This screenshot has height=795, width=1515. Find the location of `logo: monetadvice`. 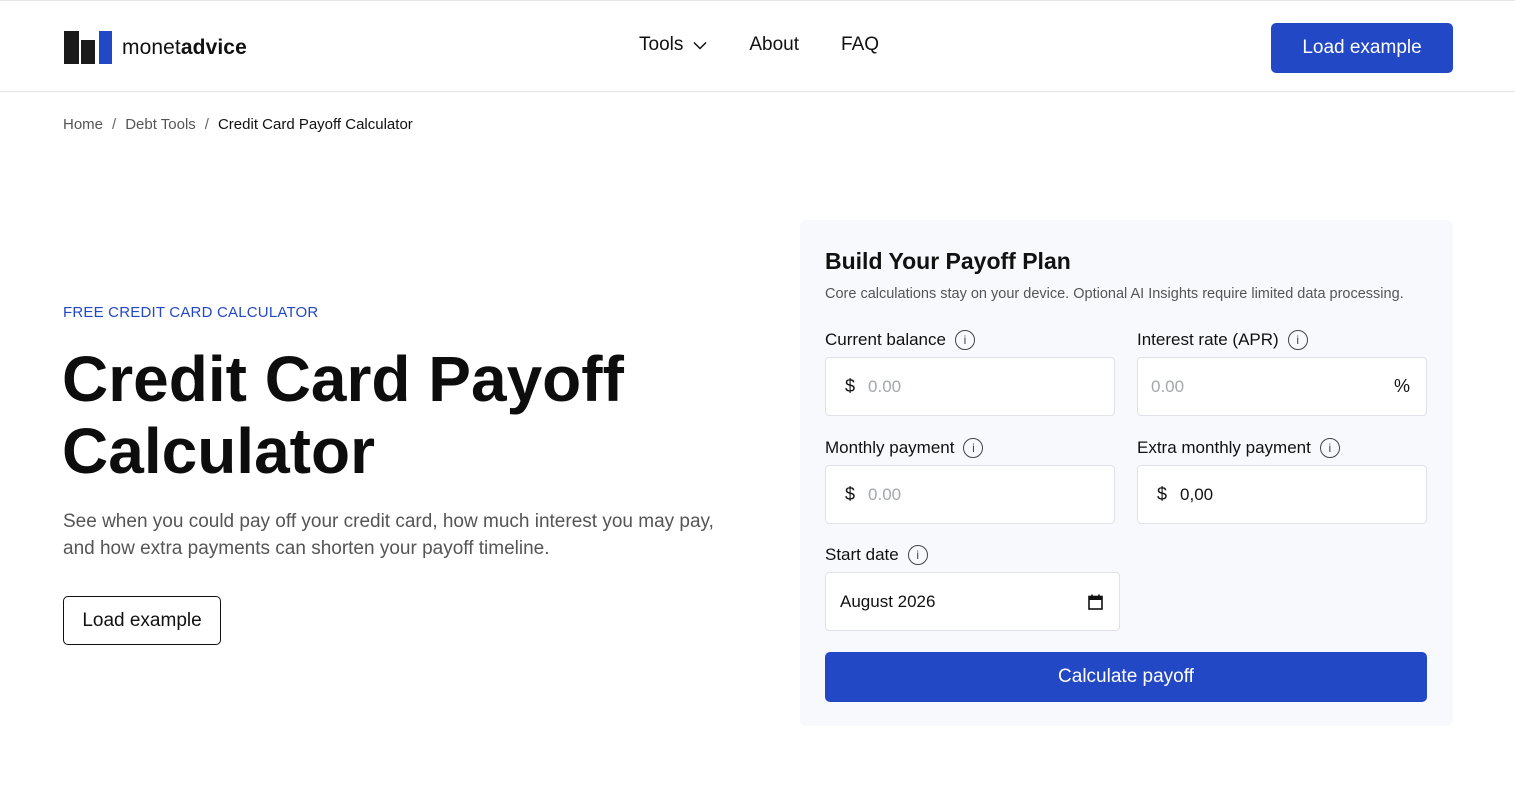

logo: monetadvice is located at coordinates (155, 47).